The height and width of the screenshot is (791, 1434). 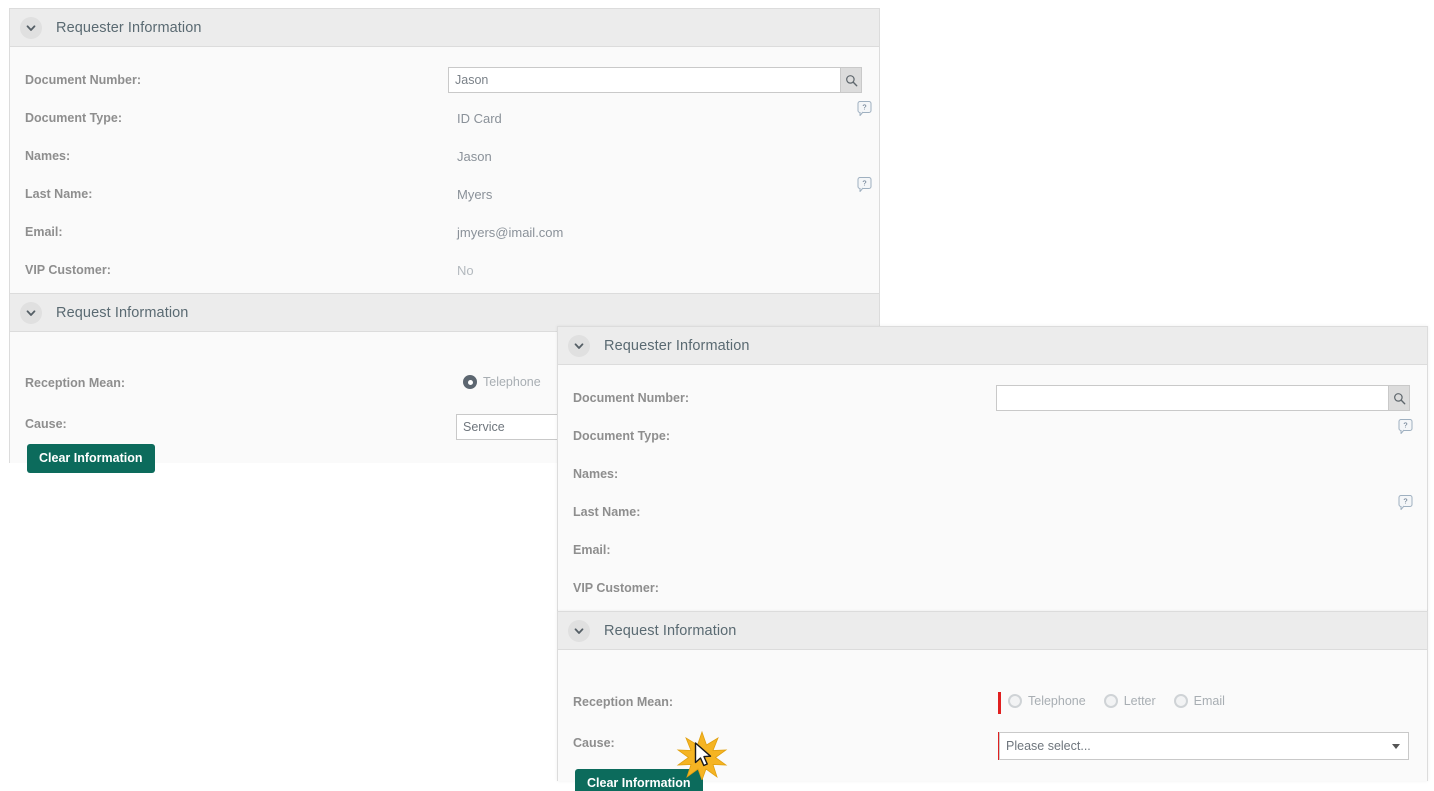 I want to click on reception-mean-required-marker, so click(x=999, y=703).